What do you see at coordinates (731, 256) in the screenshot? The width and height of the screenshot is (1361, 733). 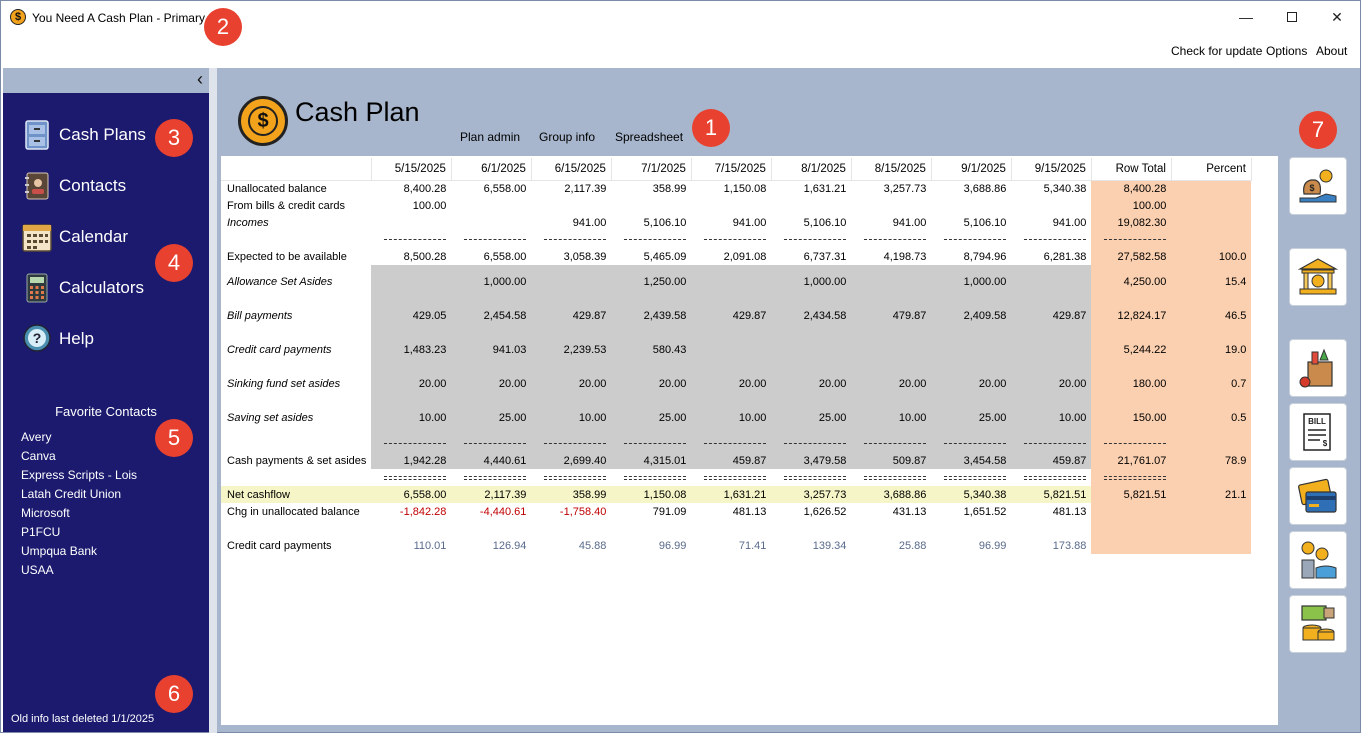 I see `table-cell: 2,091.08` at bounding box center [731, 256].